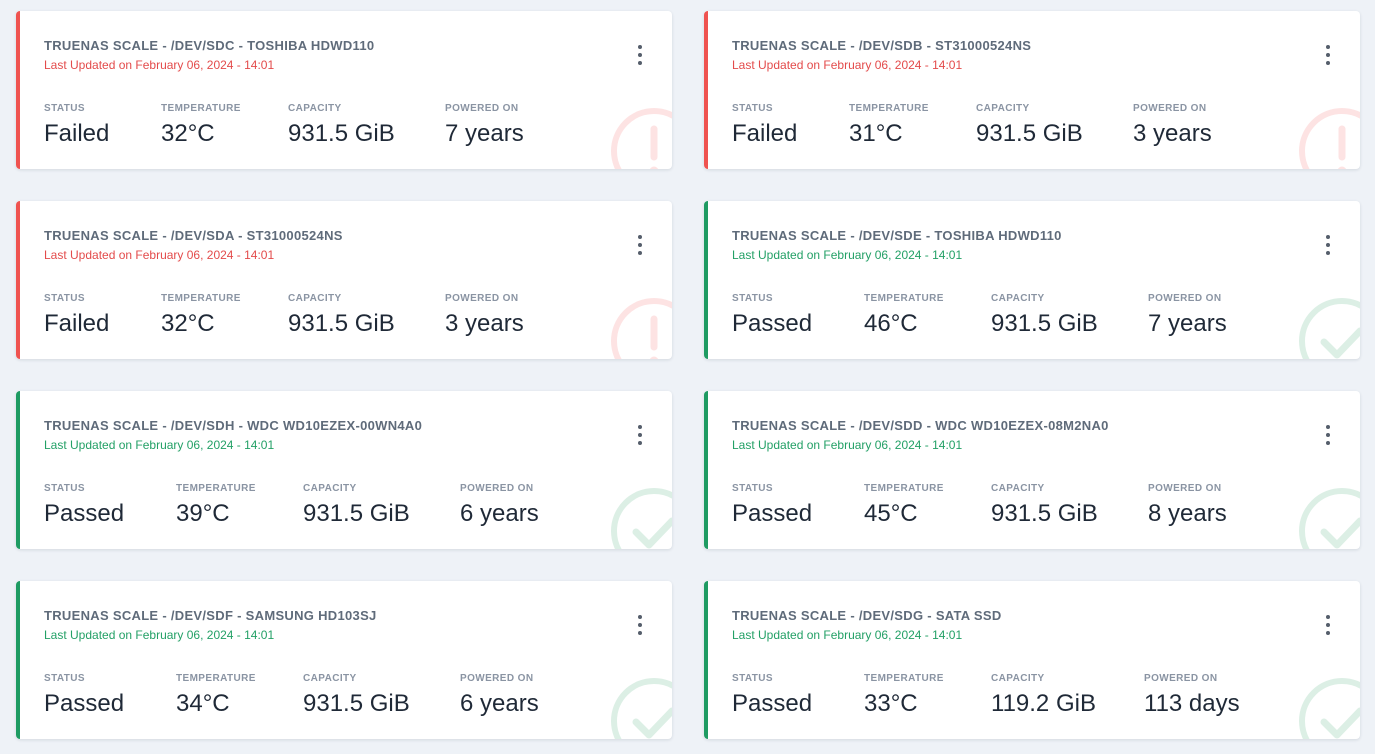  What do you see at coordinates (499, 703) in the screenshot?
I see `powered-on-value: 6 years` at bounding box center [499, 703].